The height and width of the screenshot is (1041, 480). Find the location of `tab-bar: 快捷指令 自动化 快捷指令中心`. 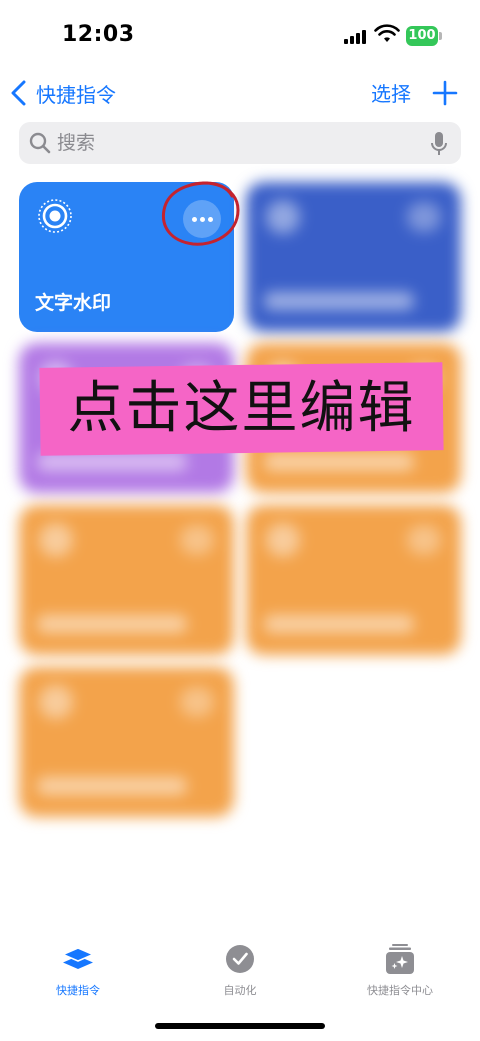

tab-bar: 快捷指令 自动化 快捷指令中心 is located at coordinates (240, 970).